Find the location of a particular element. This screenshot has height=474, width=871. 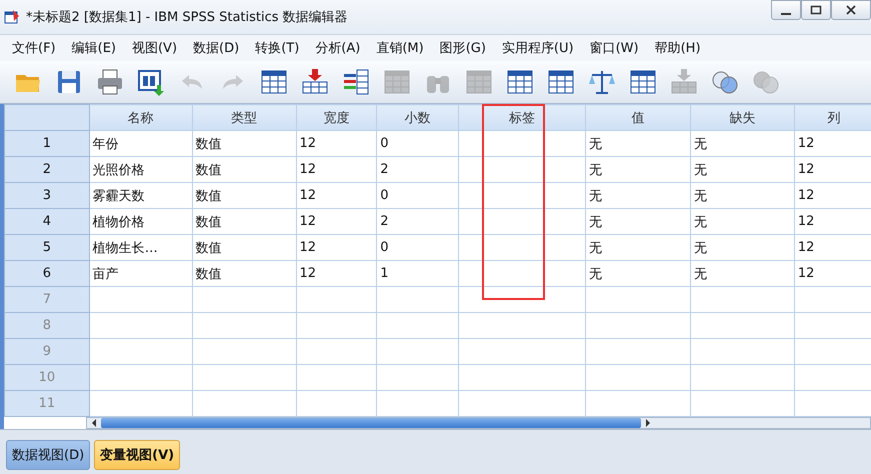

column-header: 列 is located at coordinates (832, 117).